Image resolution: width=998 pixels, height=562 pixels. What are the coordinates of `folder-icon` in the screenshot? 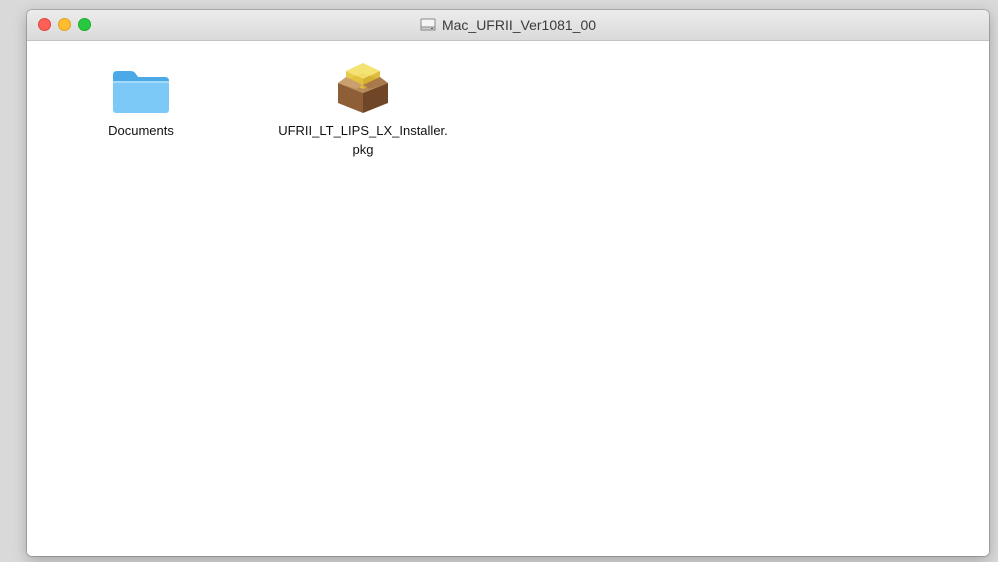 It's located at (141, 85).